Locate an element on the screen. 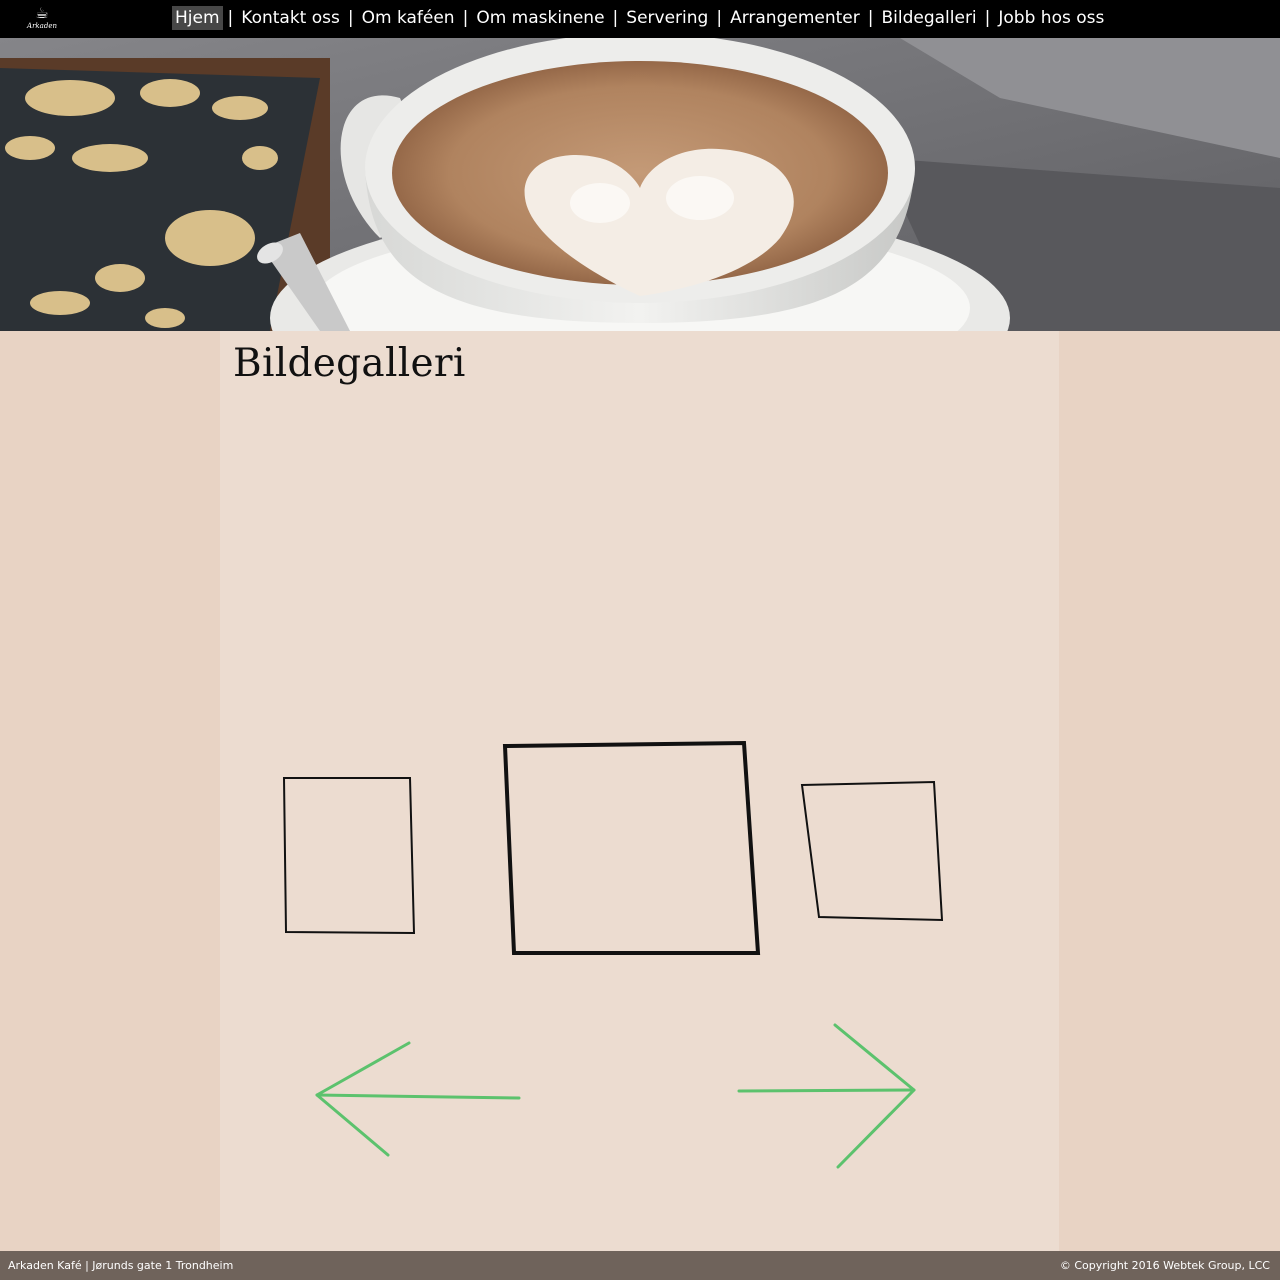 This screenshot has width=1280, height=1280. gallery-thumbnail-left is located at coordinates (349, 856).